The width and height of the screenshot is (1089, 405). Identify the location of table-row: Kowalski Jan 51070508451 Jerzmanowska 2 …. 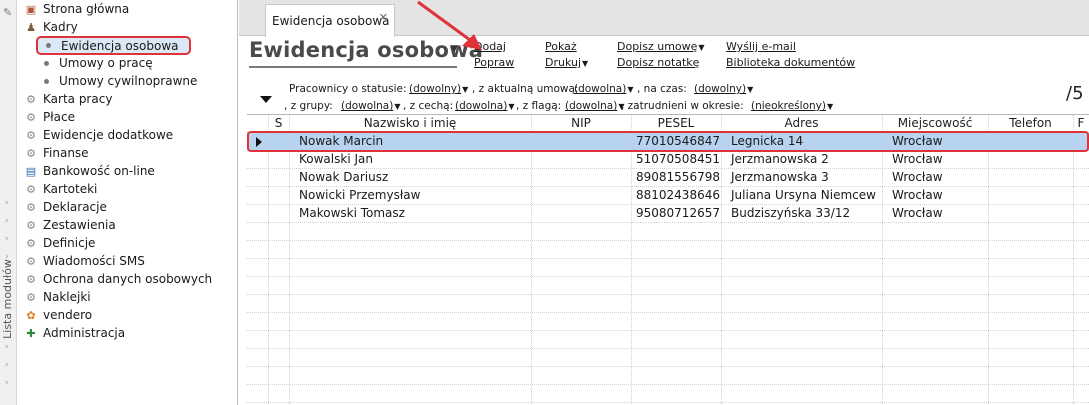
(668, 160).